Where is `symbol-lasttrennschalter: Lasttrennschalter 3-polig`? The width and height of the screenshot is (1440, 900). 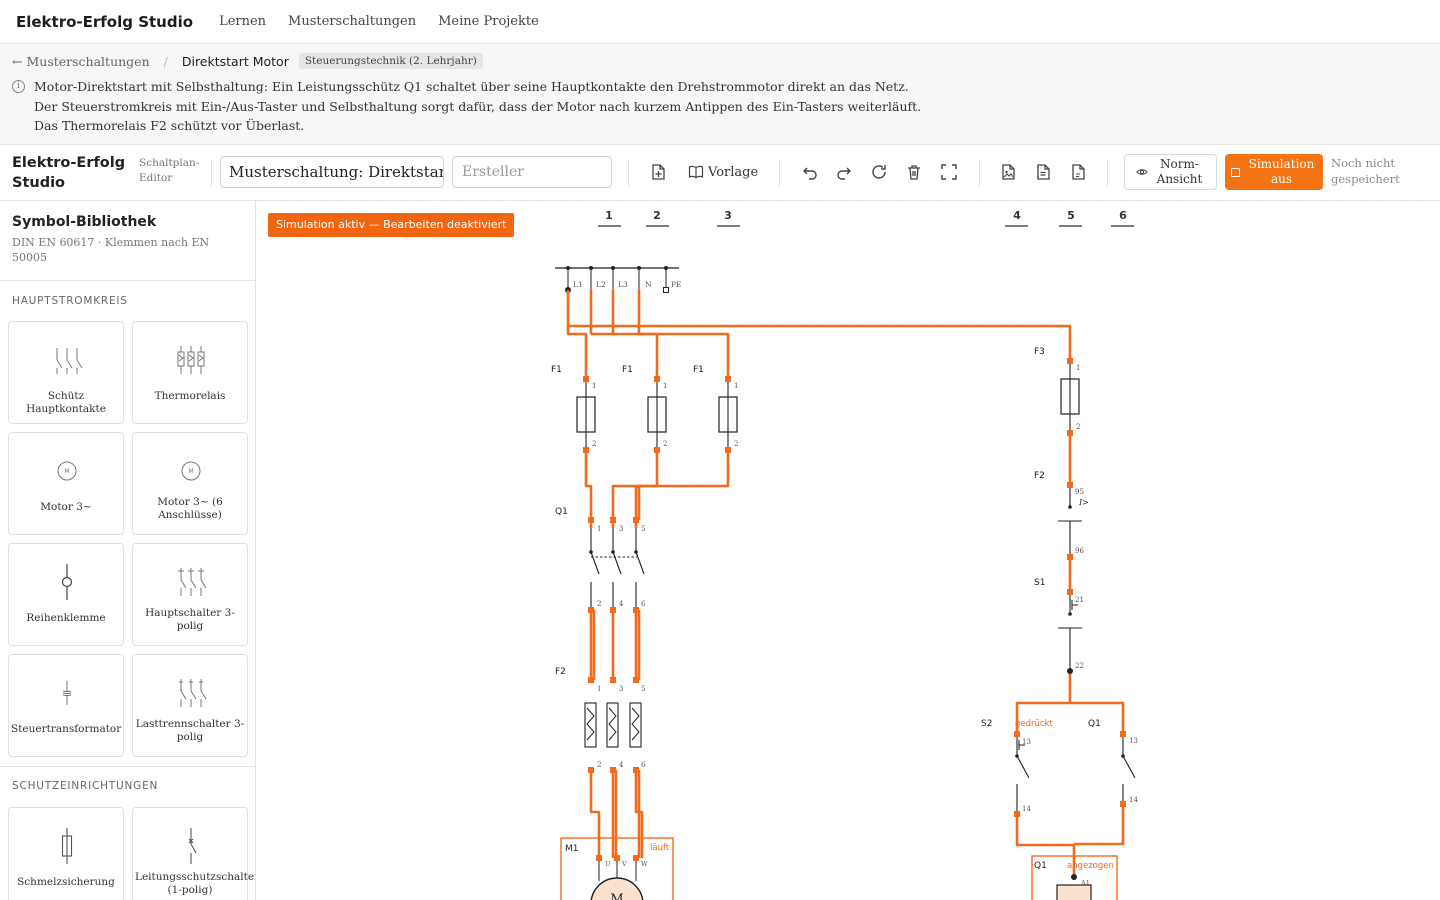 symbol-lasttrennschalter: Lasttrennschalter 3-polig is located at coordinates (190, 705).